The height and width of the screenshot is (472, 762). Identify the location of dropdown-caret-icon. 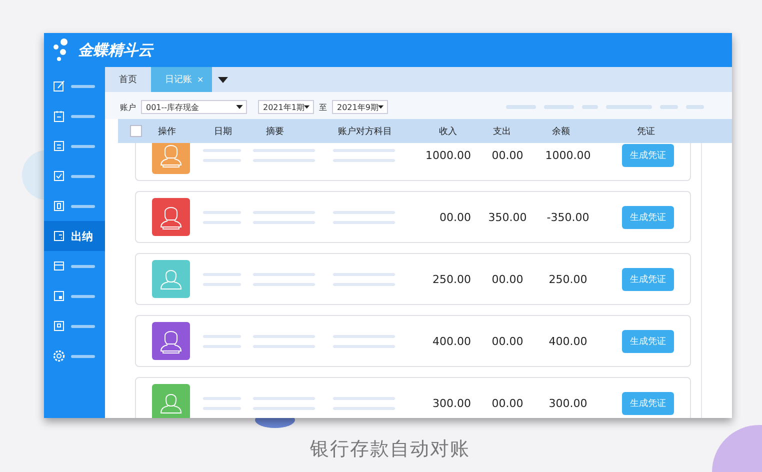
(223, 79).